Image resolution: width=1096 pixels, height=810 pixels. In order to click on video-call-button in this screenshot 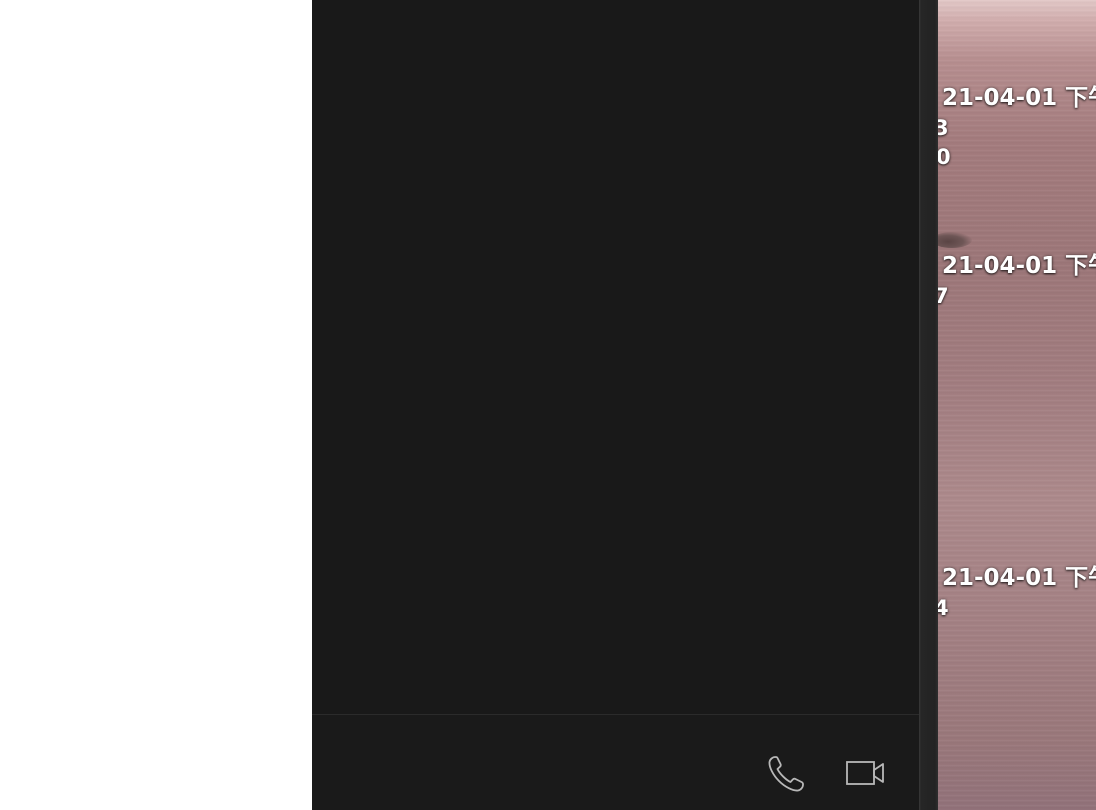, I will do `click(866, 773)`.